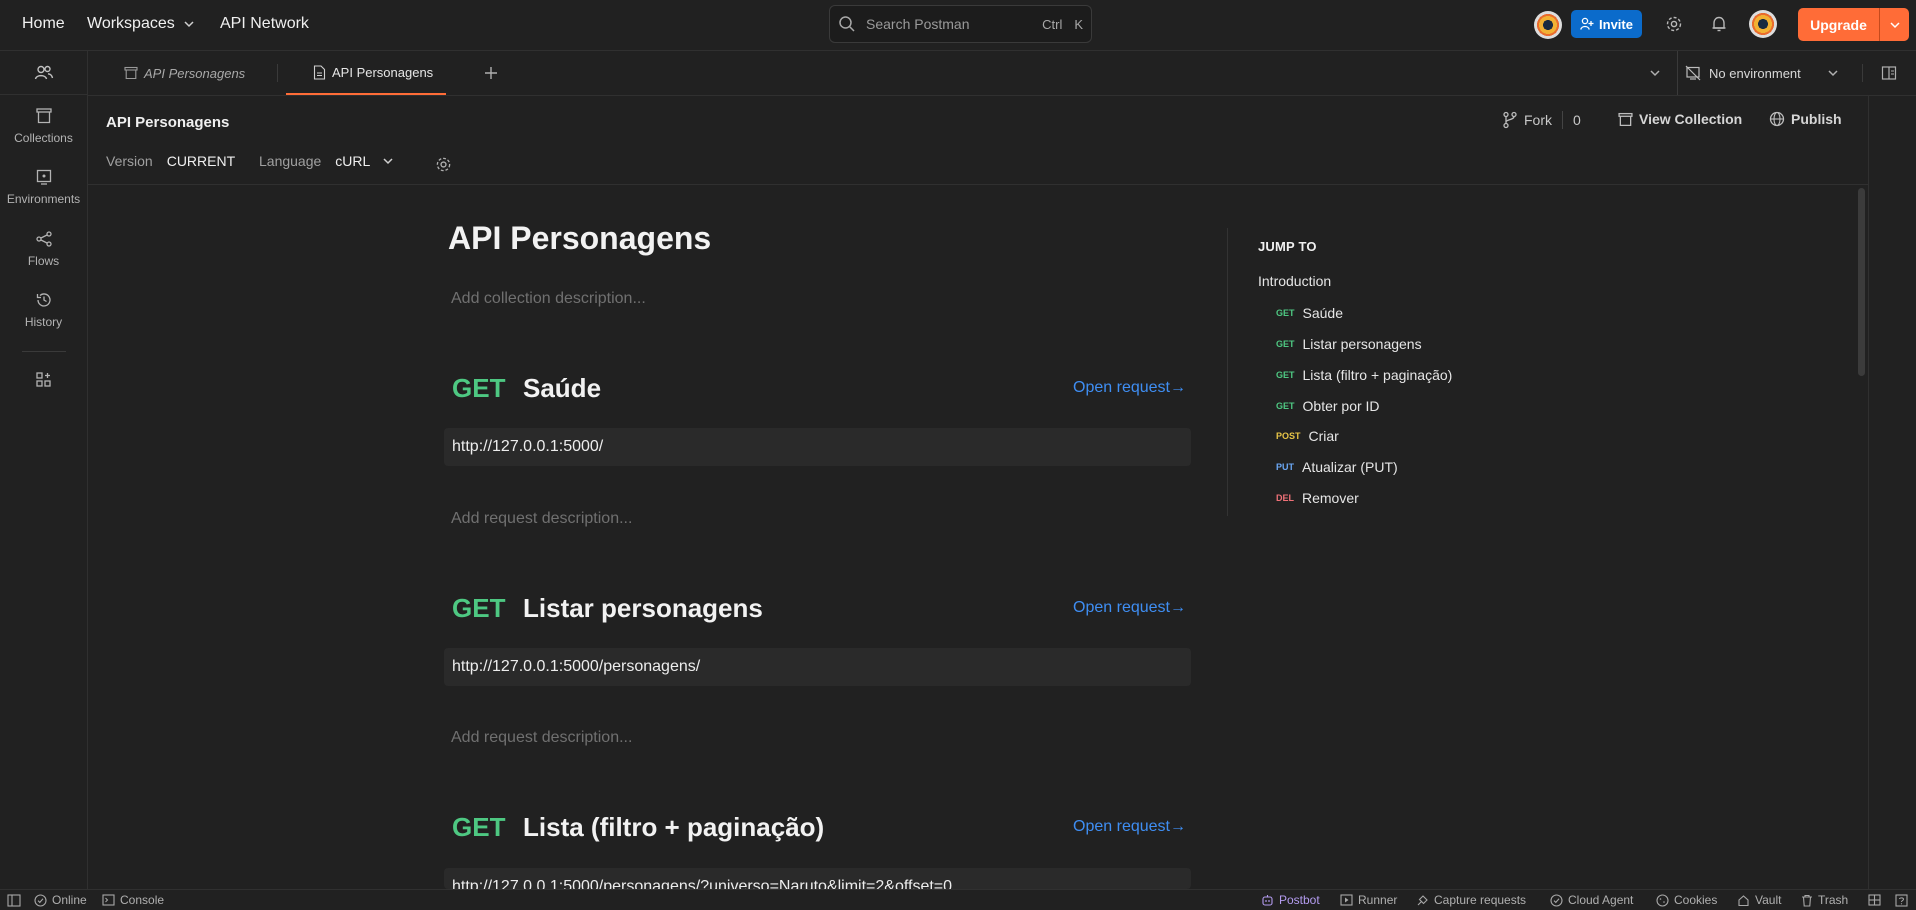 The image size is (1916, 910). What do you see at coordinates (353, 161) in the screenshot?
I see `language-value: cURL` at bounding box center [353, 161].